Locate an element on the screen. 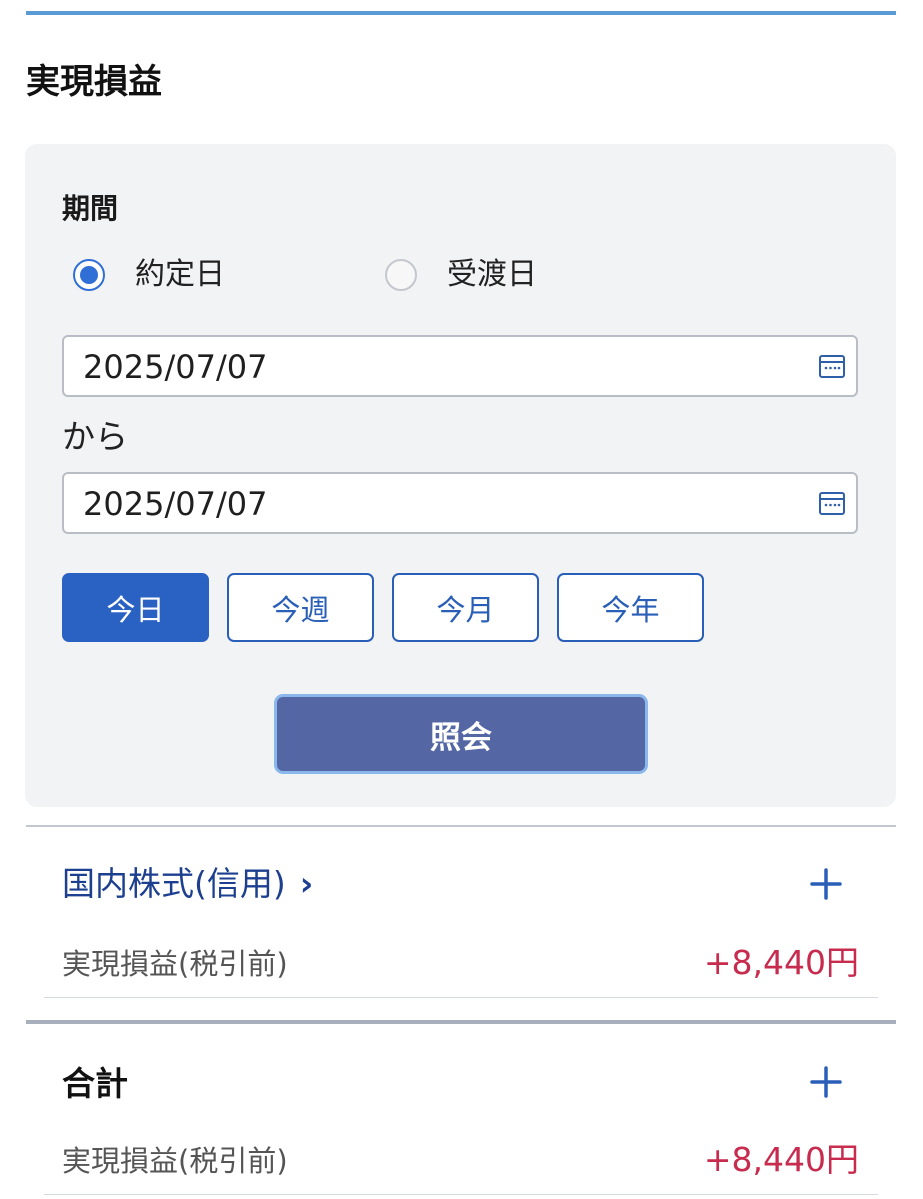 This screenshot has height=1199, width=923. chevron-right-icon: › is located at coordinates (306, 883).